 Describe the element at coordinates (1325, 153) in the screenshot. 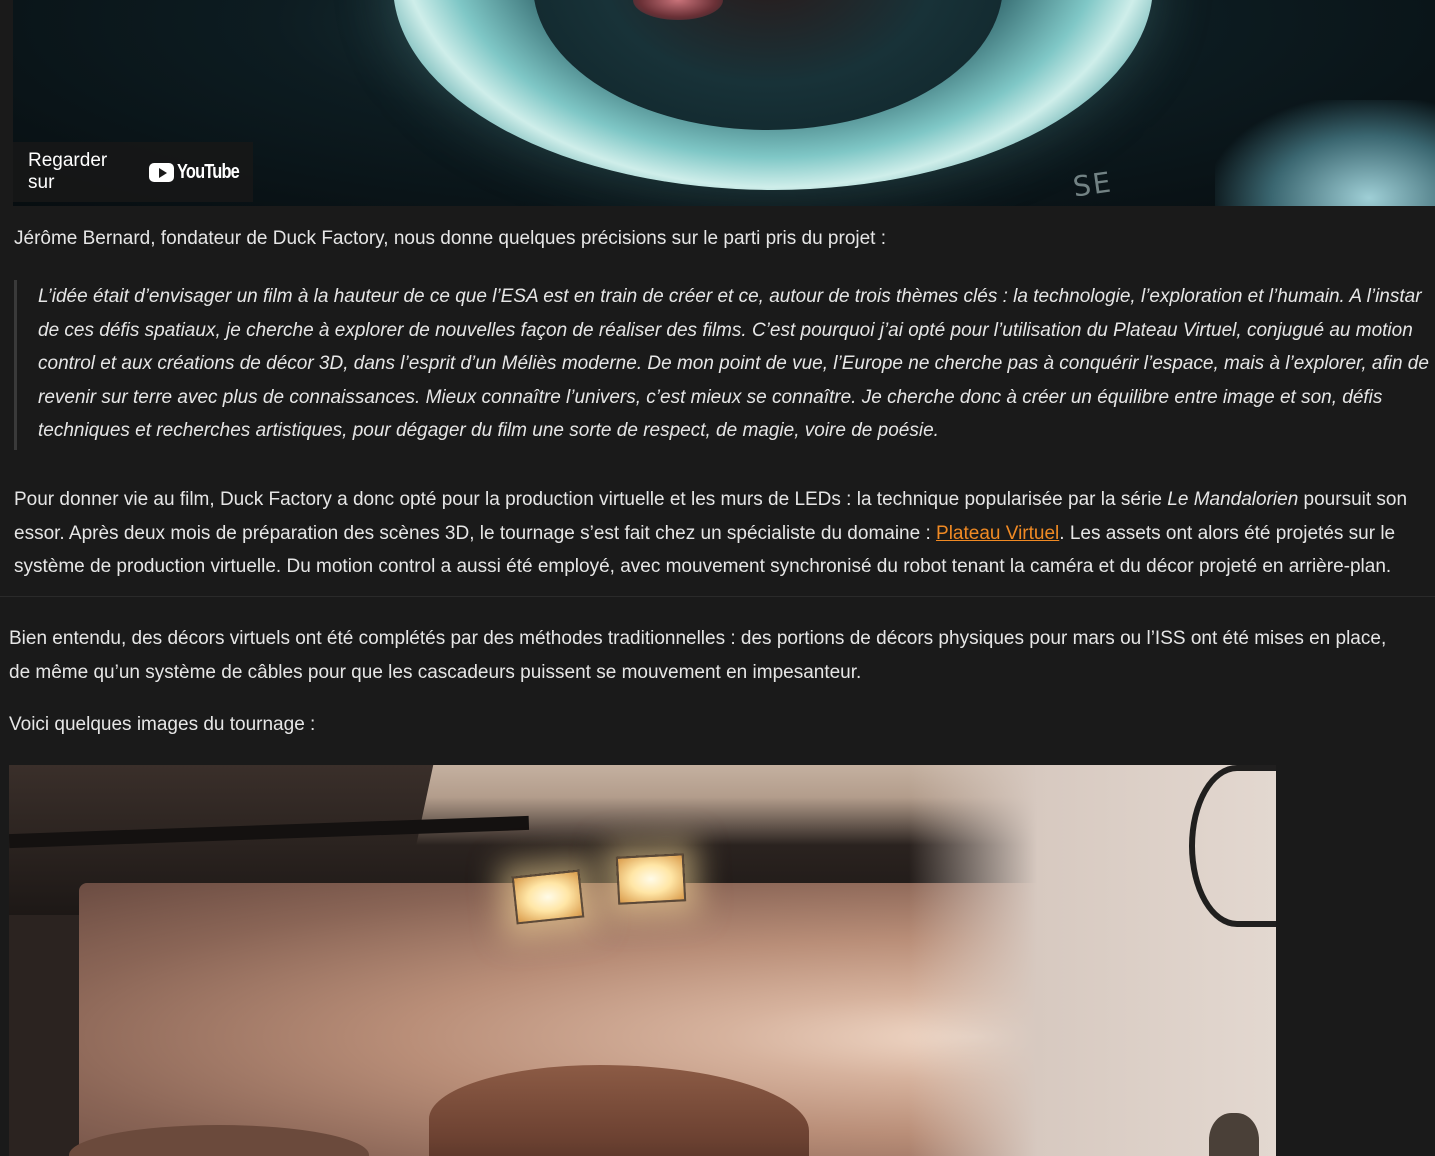

I see `suit-shoulder` at that location.